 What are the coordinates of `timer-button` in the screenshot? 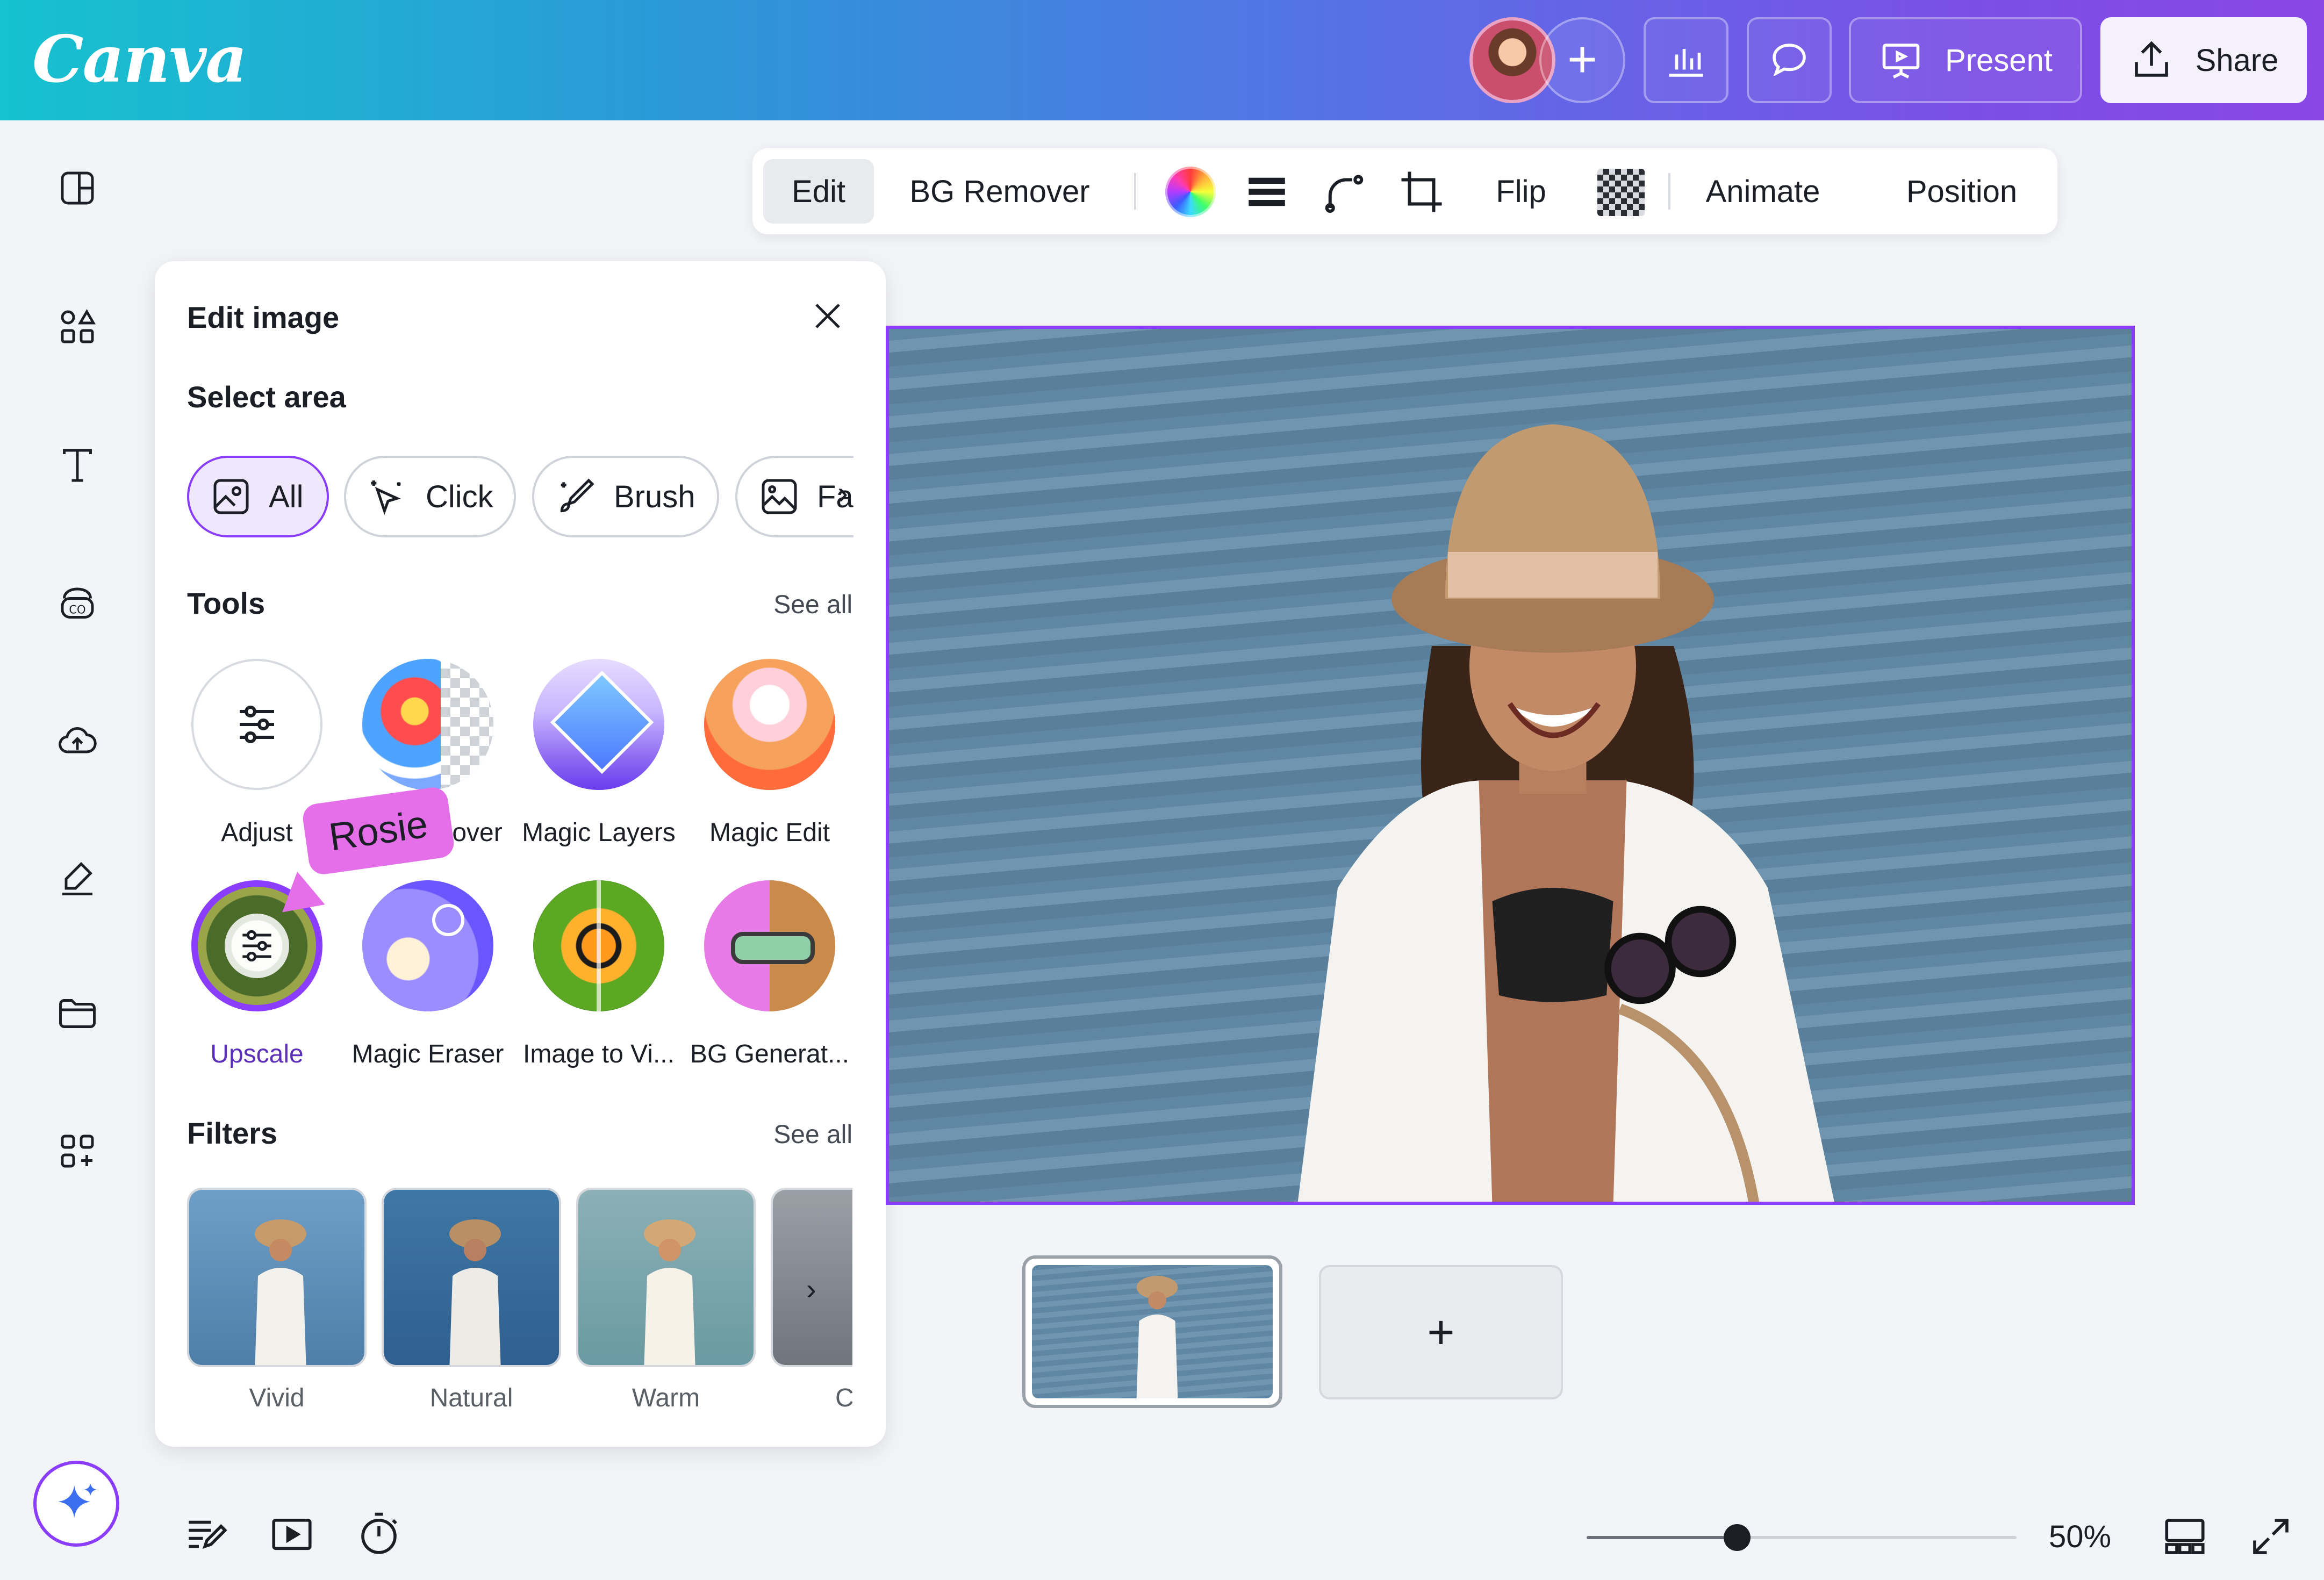 It's located at (379, 1534).